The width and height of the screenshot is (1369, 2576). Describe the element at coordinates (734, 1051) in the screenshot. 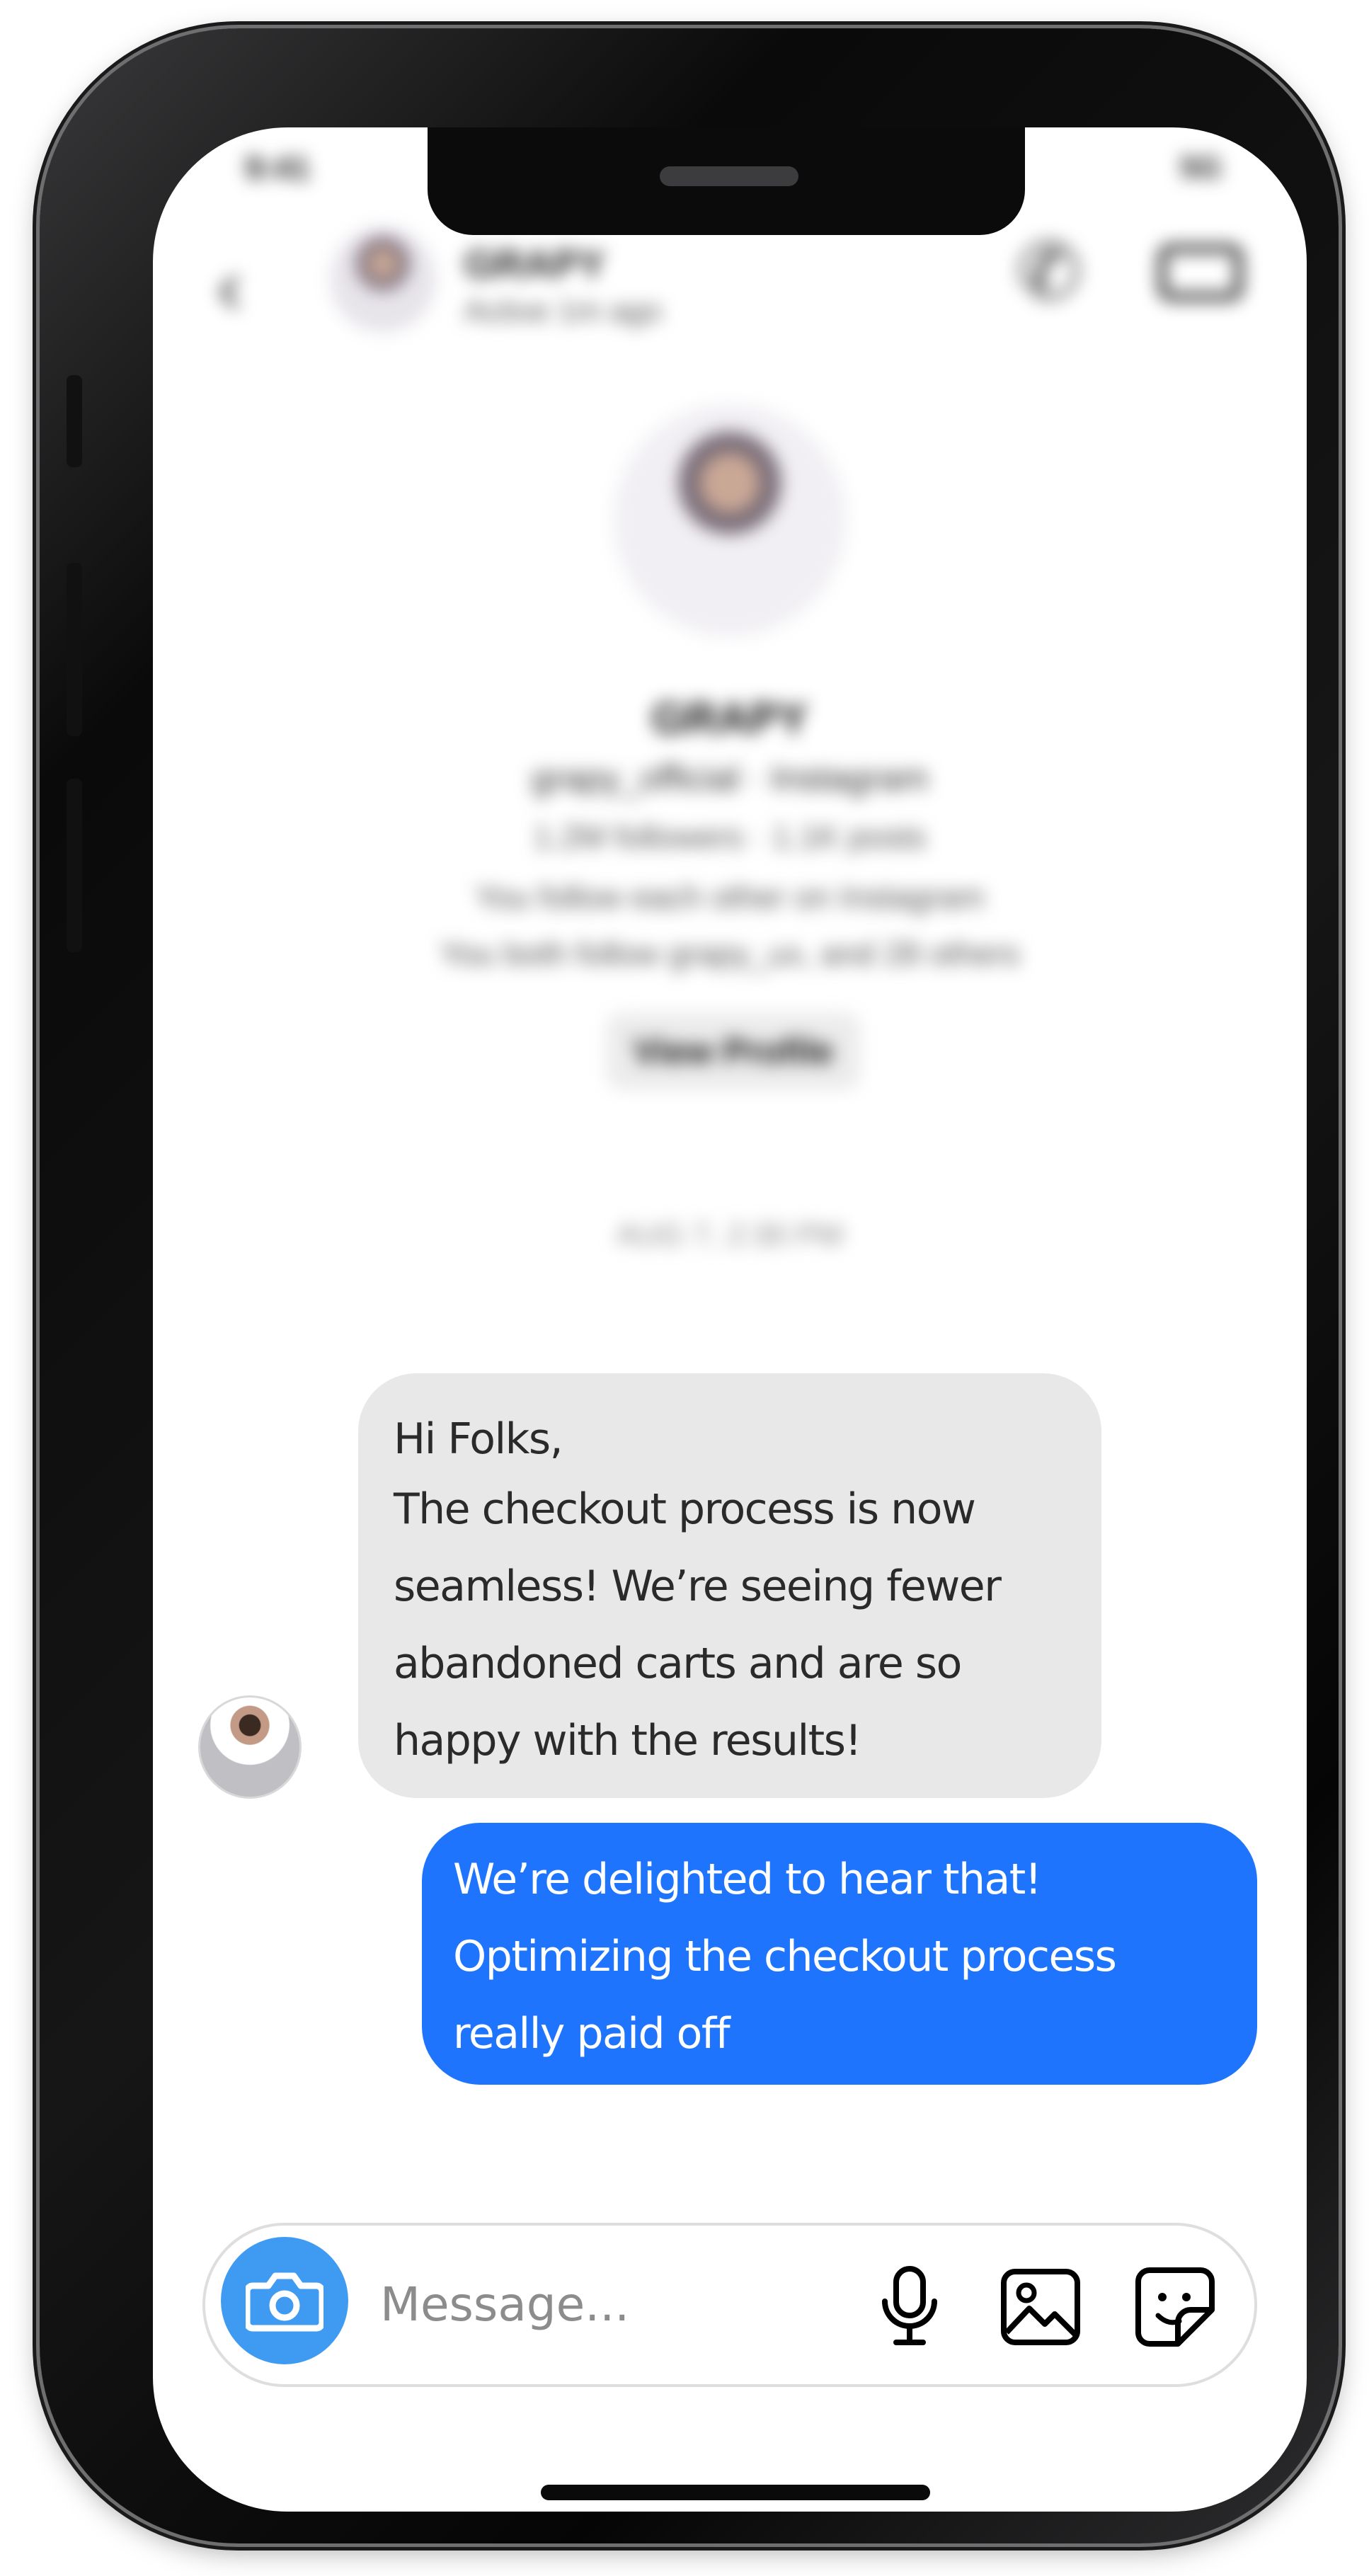

I see `view-profile-button: View Profile` at that location.